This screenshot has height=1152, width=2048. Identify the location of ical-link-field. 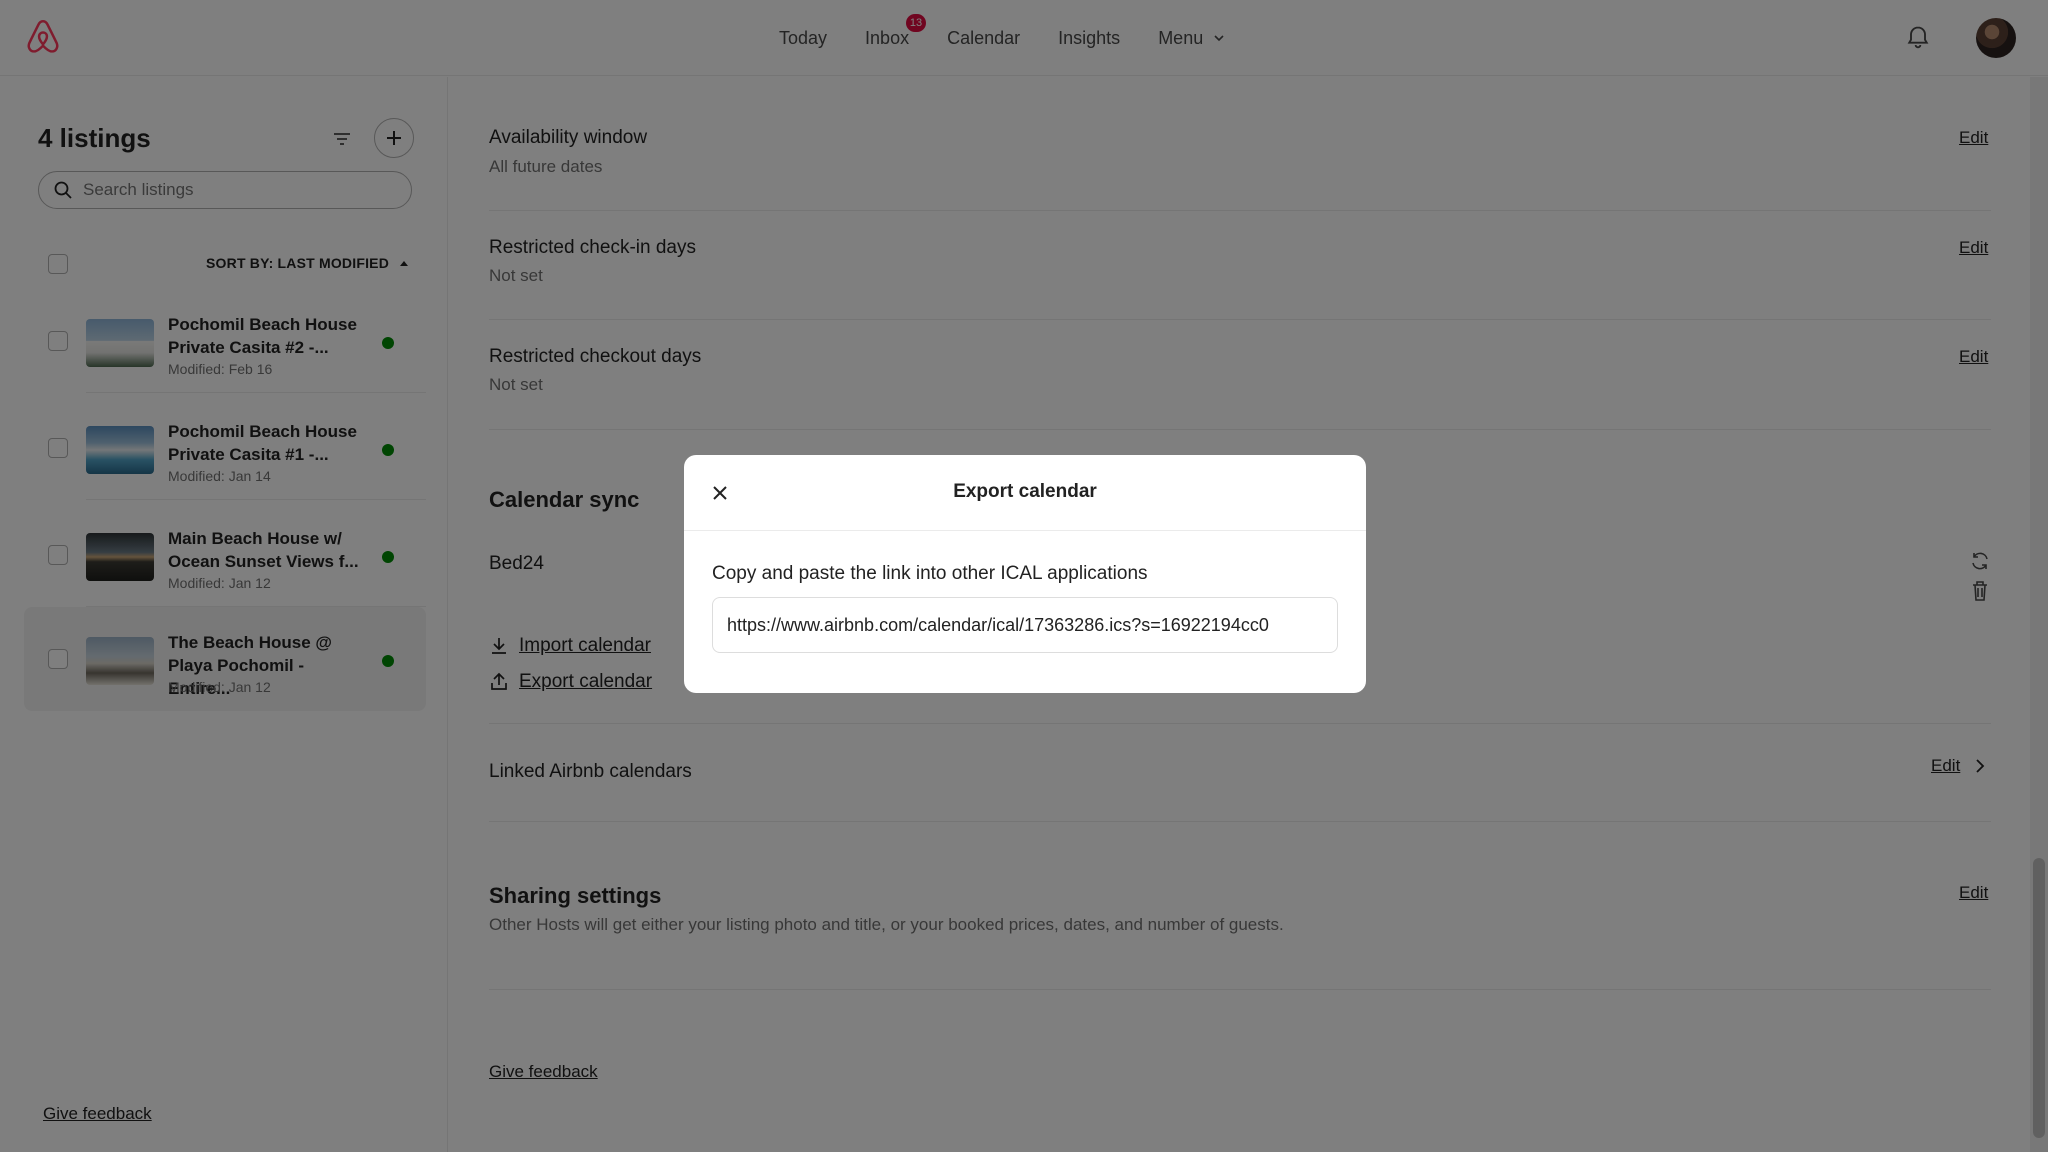
(1025, 625).